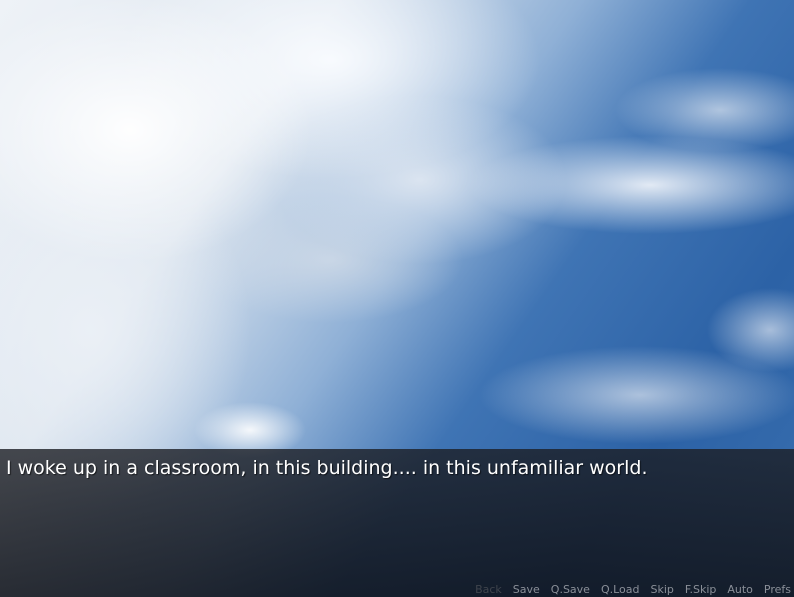  What do you see at coordinates (700, 589) in the screenshot?
I see `fast-skip-button: F.Skip` at bounding box center [700, 589].